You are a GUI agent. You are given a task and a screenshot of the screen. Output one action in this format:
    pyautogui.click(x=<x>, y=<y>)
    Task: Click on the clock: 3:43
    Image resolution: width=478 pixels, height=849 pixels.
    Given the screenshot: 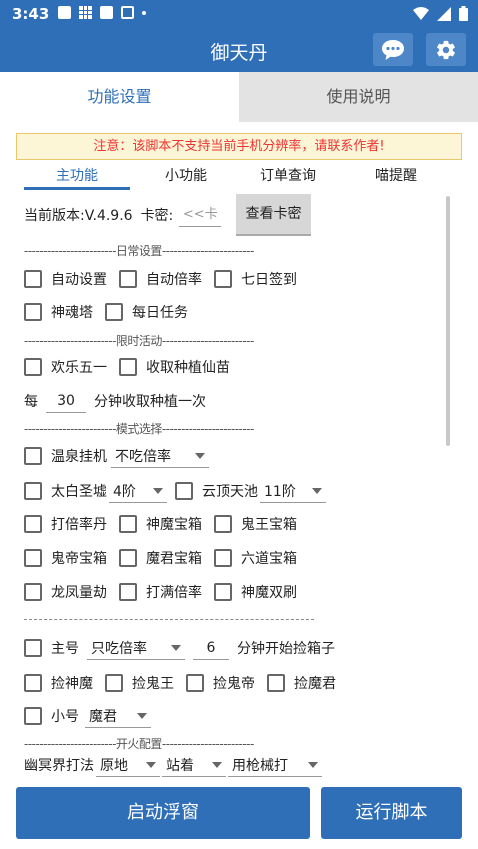 What is the action you would take?
    pyautogui.click(x=31, y=14)
    